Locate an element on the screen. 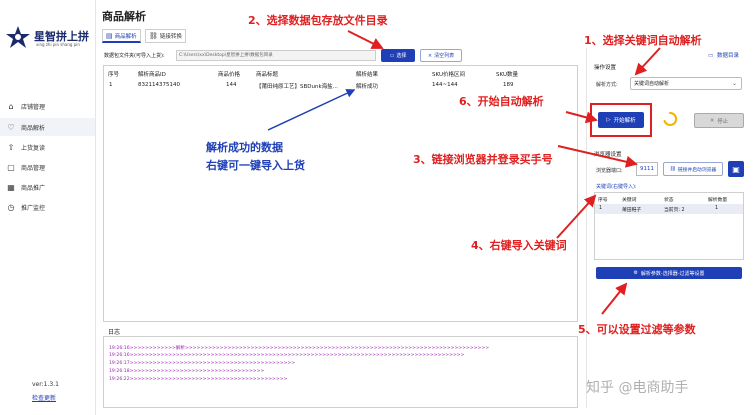 The image size is (756, 415). connect-browser-button: ⛓ 链接并启动浏览器 is located at coordinates (693, 169).